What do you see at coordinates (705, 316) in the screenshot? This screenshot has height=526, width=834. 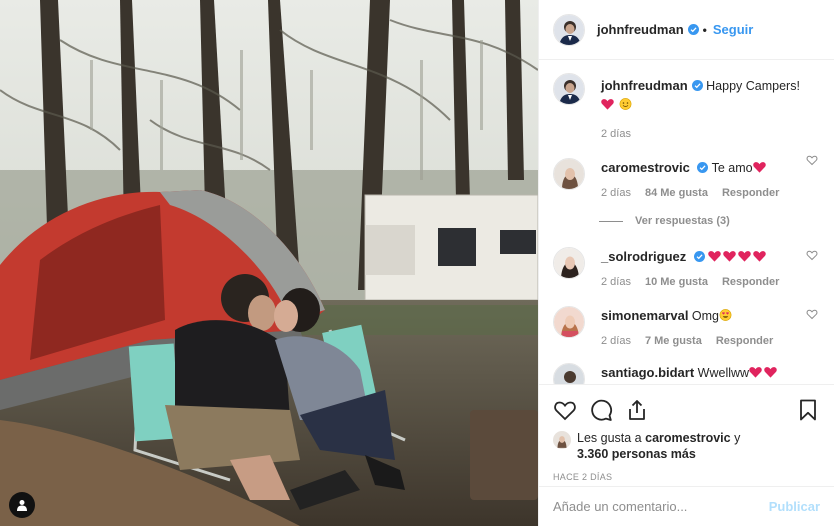 I see `comment-text: Omg` at bounding box center [705, 316].